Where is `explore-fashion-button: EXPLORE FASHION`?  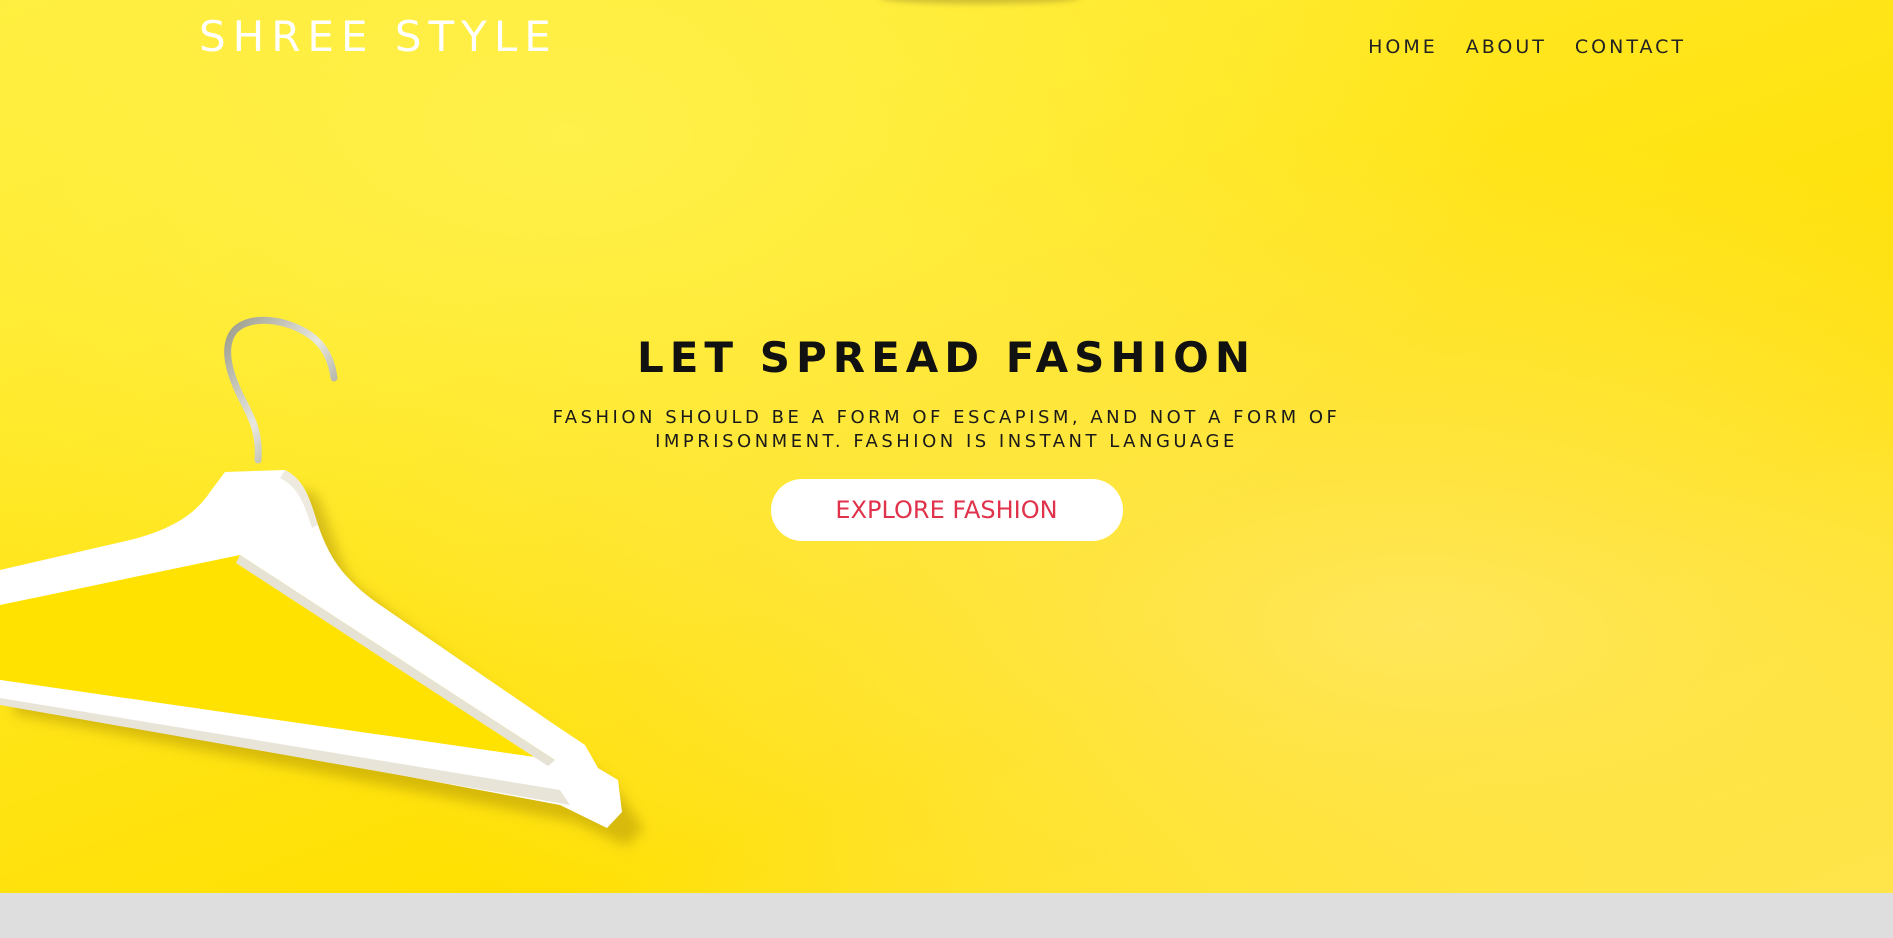 explore-fashion-button: EXPLORE FASHION is located at coordinates (946, 510).